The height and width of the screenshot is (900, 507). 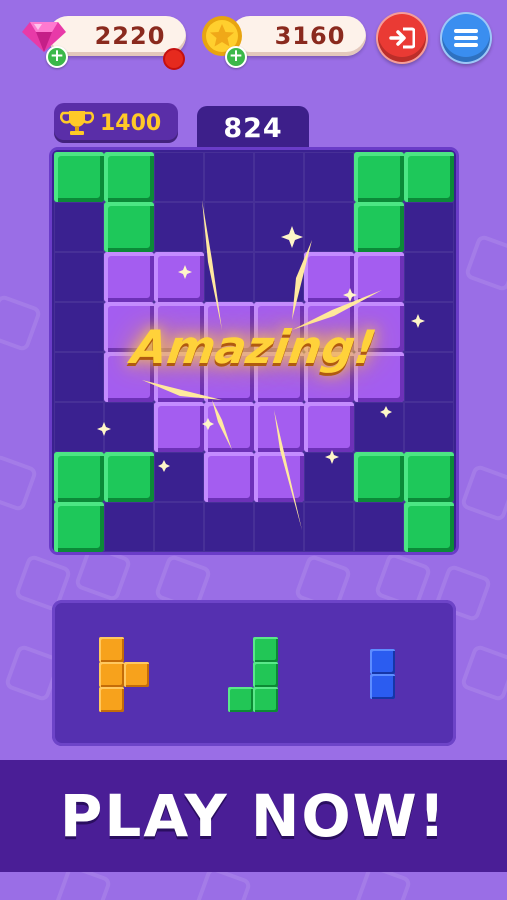 I want to click on orange-piece, so click(x=124, y=674).